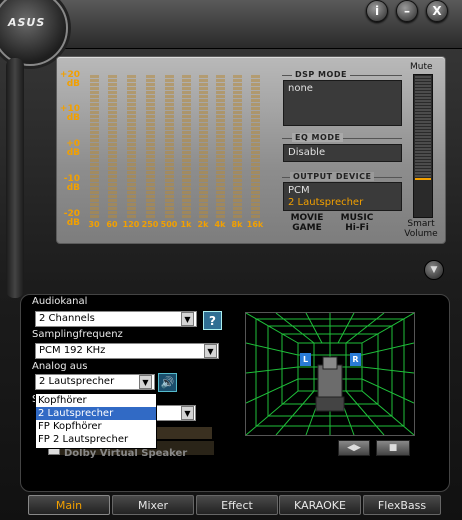 Image resolution: width=462 pixels, height=520 pixels. What do you see at coordinates (320, 505) in the screenshot?
I see `tab-karaoke: KARAOKE` at bounding box center [320, 505].